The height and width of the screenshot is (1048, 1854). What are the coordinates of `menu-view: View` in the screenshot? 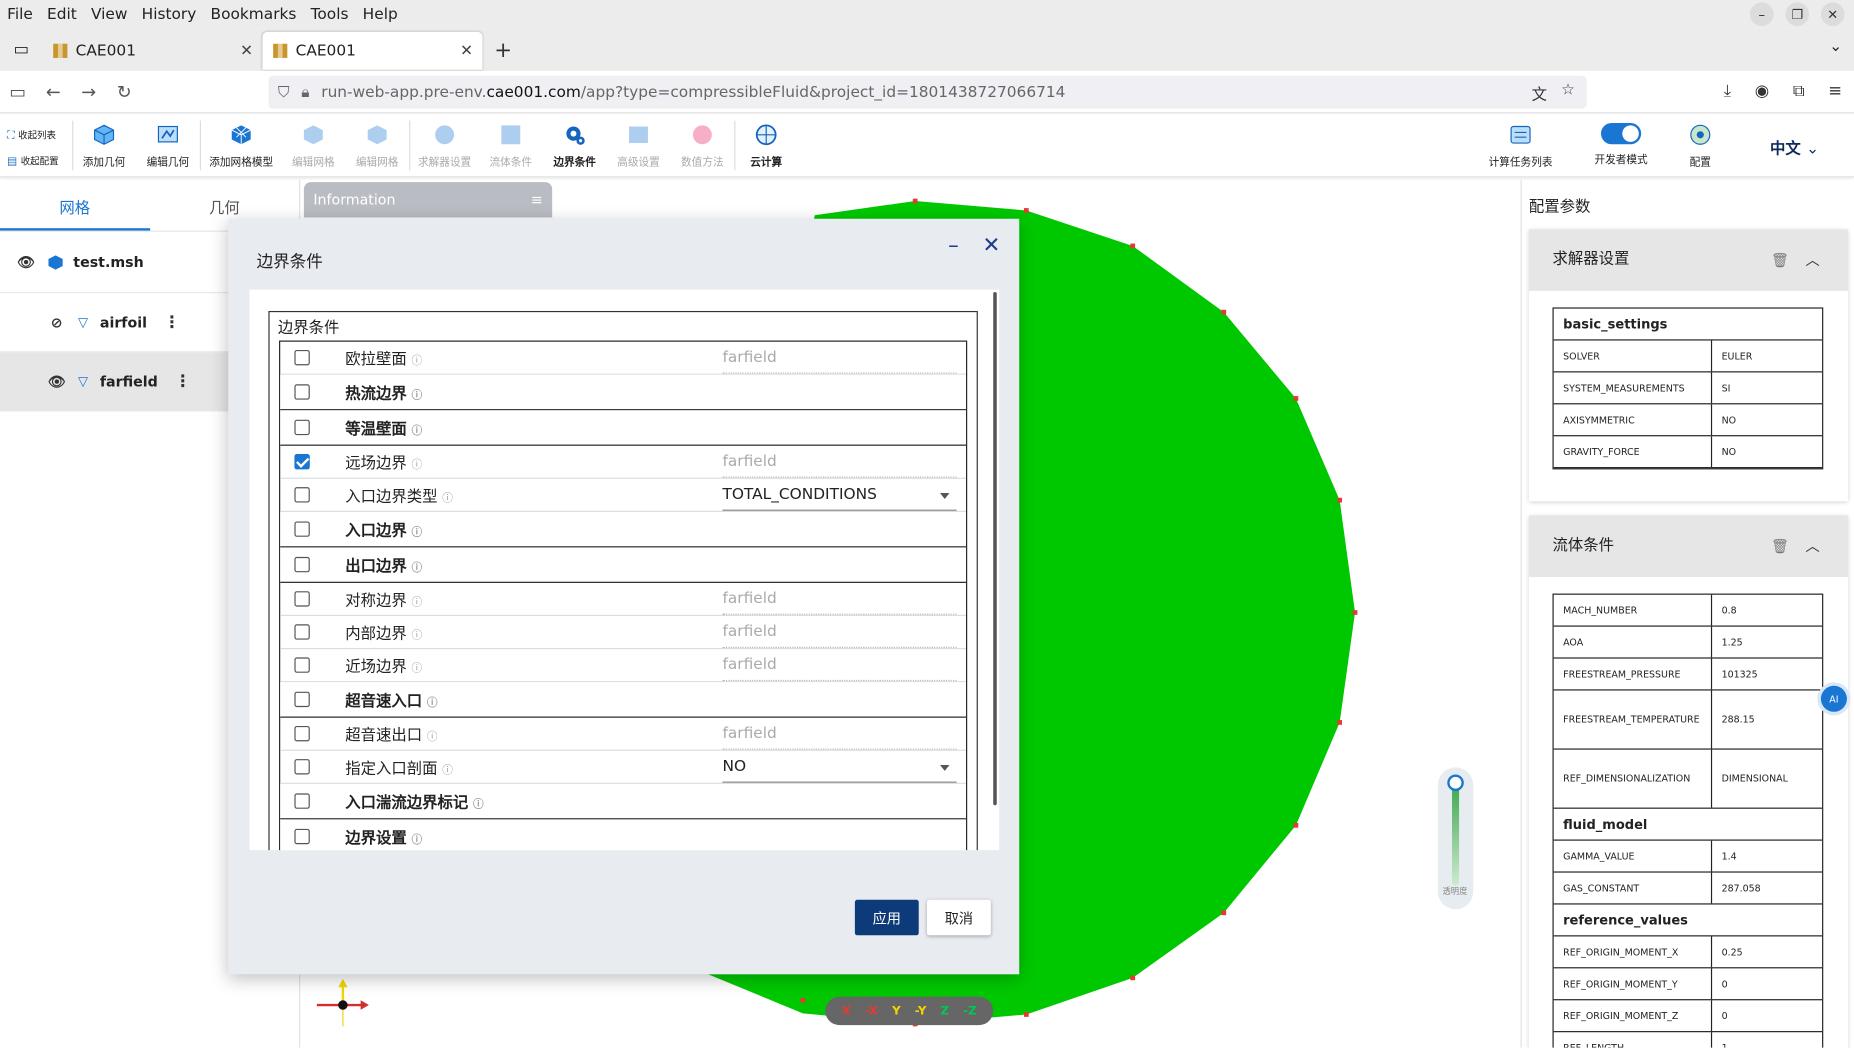 It's located at (109, 14).